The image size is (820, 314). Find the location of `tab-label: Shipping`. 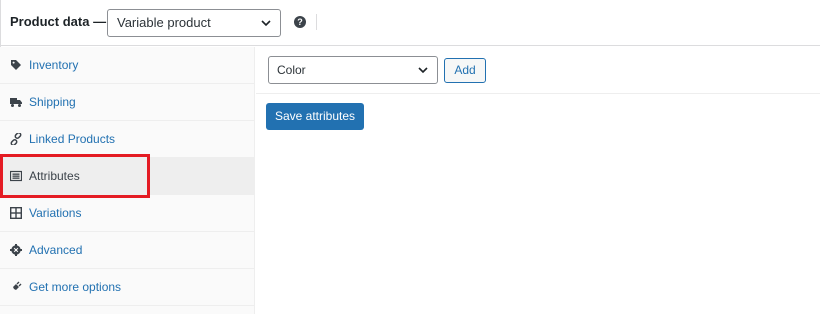

tab-label: Shipping is located at coordinates (52, 102).